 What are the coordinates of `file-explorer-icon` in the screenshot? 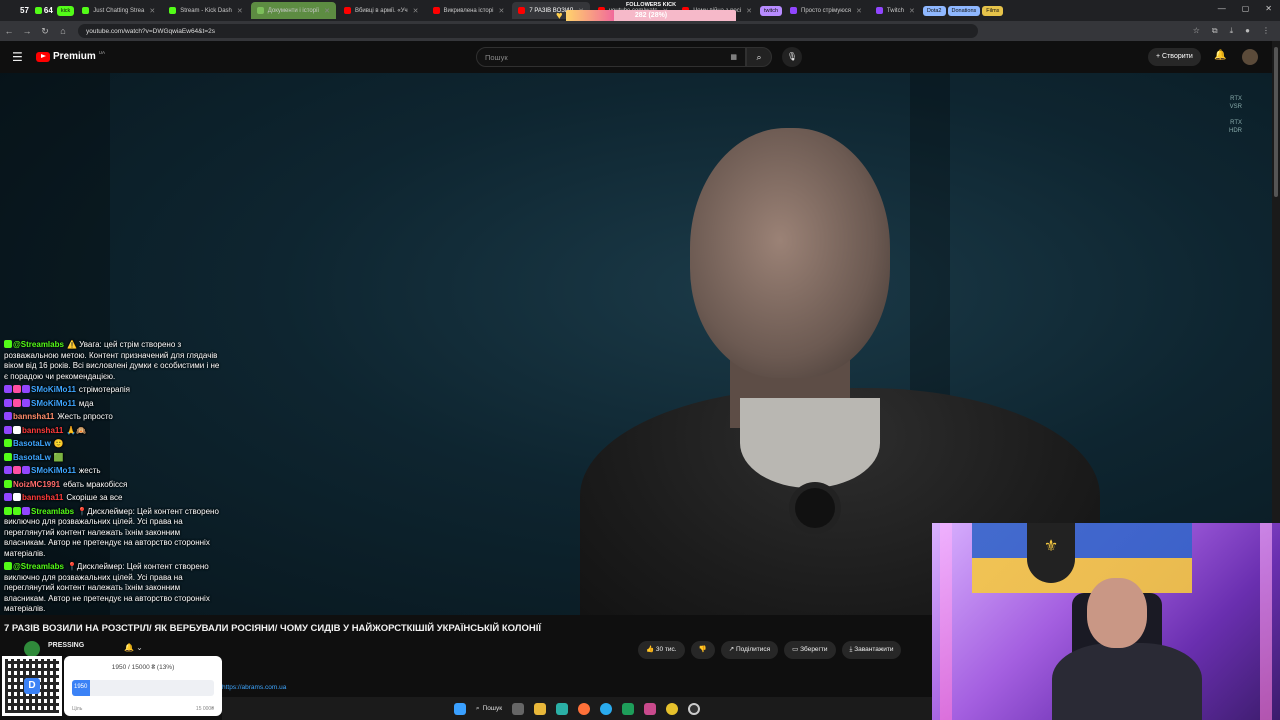 It's located at (540, 708).